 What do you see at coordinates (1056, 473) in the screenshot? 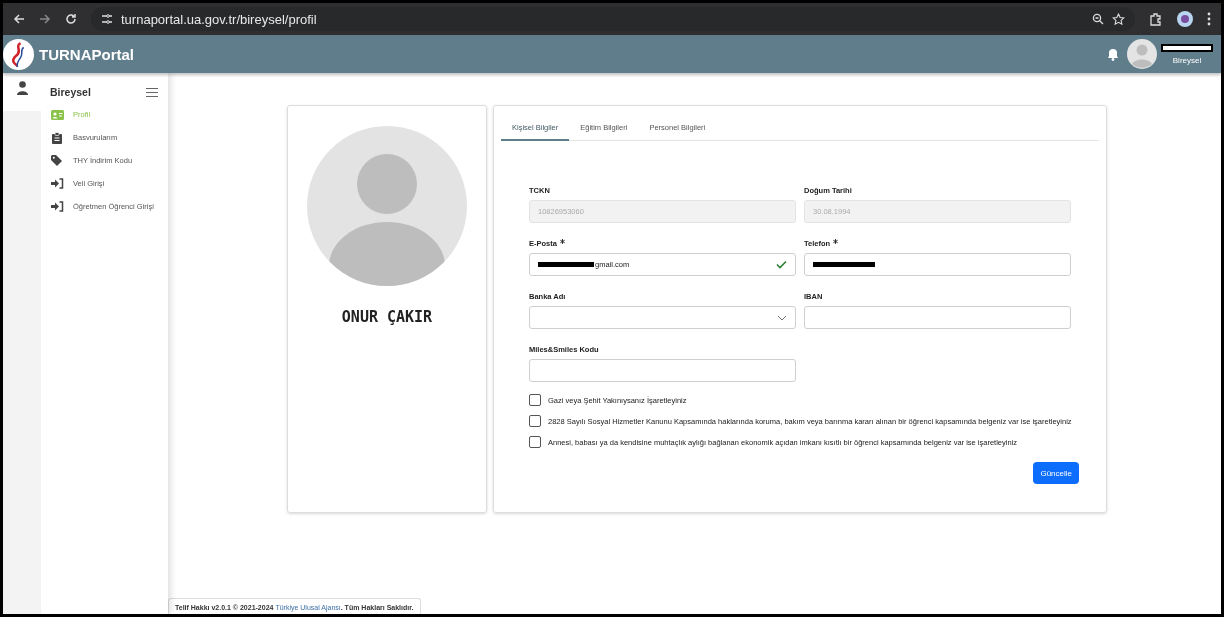
I see `update-button: Güncelle` at bounding box center [1056, 473].